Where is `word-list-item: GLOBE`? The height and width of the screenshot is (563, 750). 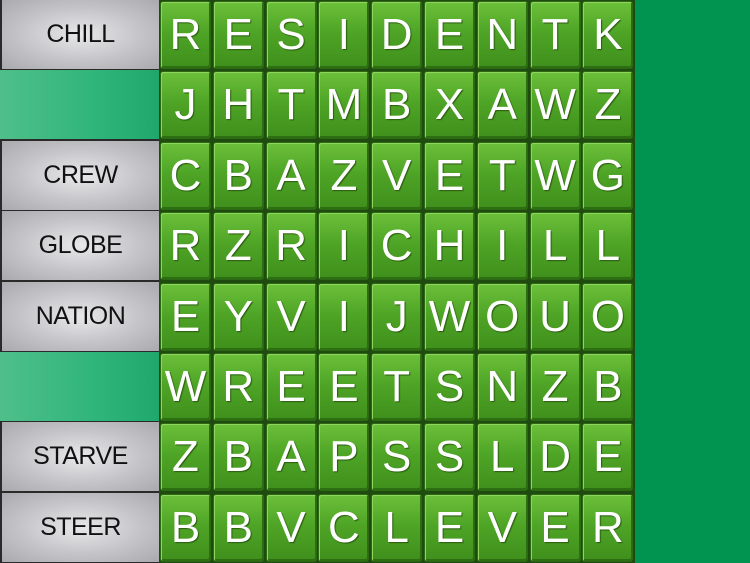 word-list-item: GLOBE is located at coordinates (80, 246).